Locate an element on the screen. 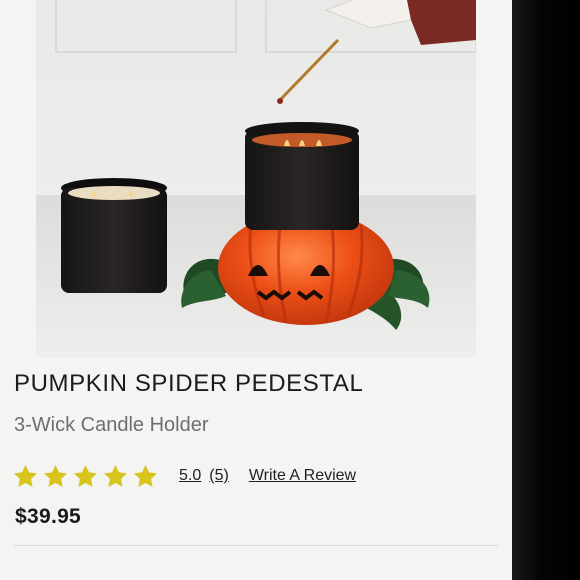  divider is located at coordinates (256, 545).